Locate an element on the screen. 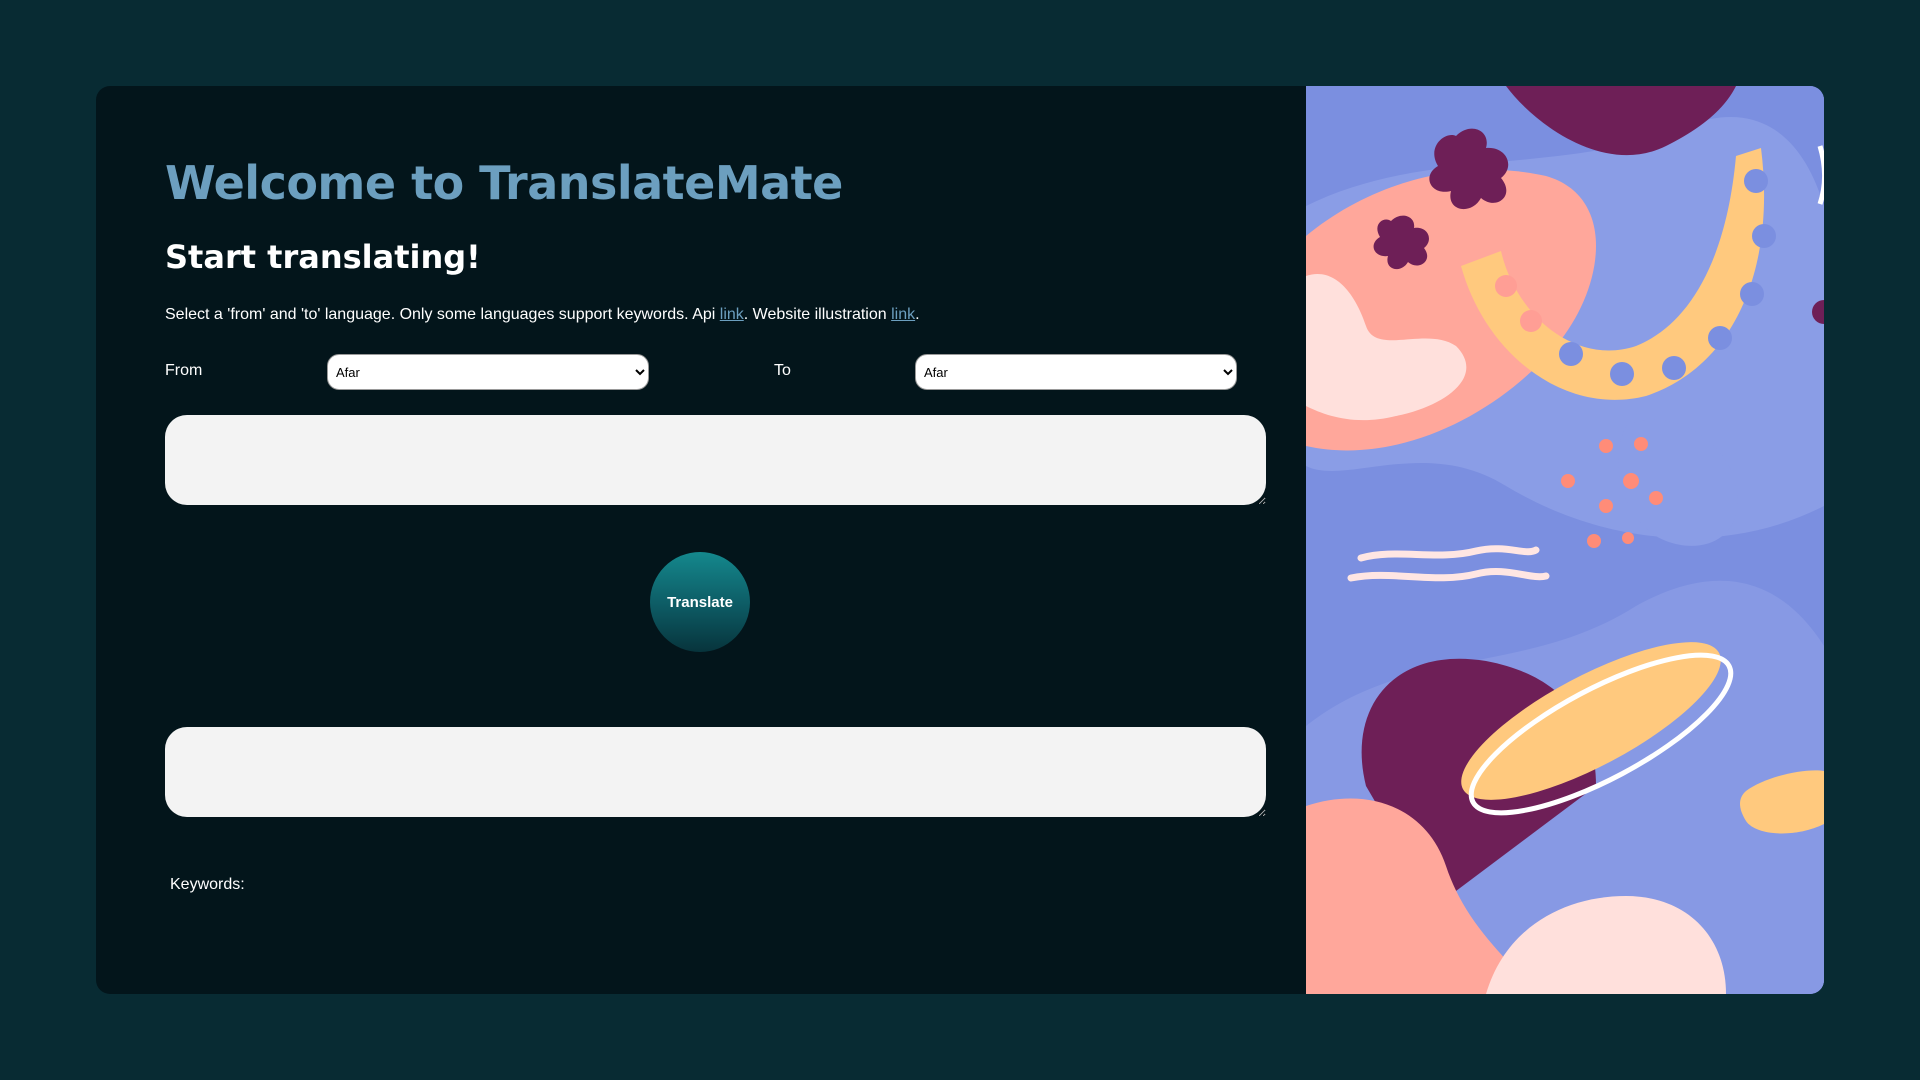 The width and height of the screenshot is (1920, 1080). translate-button: Translate is located at coordinates (700, 602).